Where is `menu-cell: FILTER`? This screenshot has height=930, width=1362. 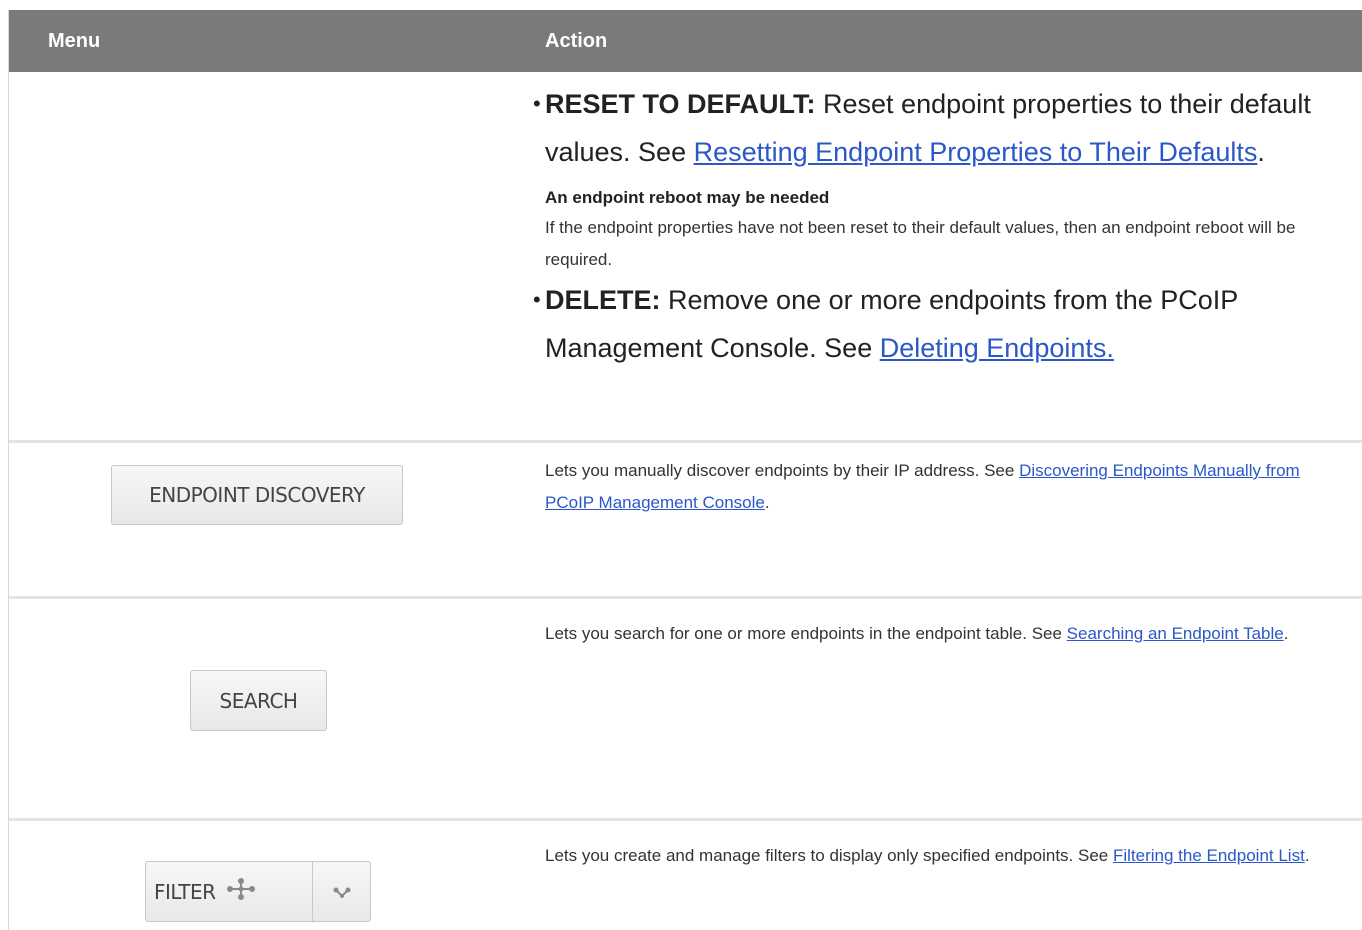 menu-cell: FILTER is located at coordinates (257, 875).